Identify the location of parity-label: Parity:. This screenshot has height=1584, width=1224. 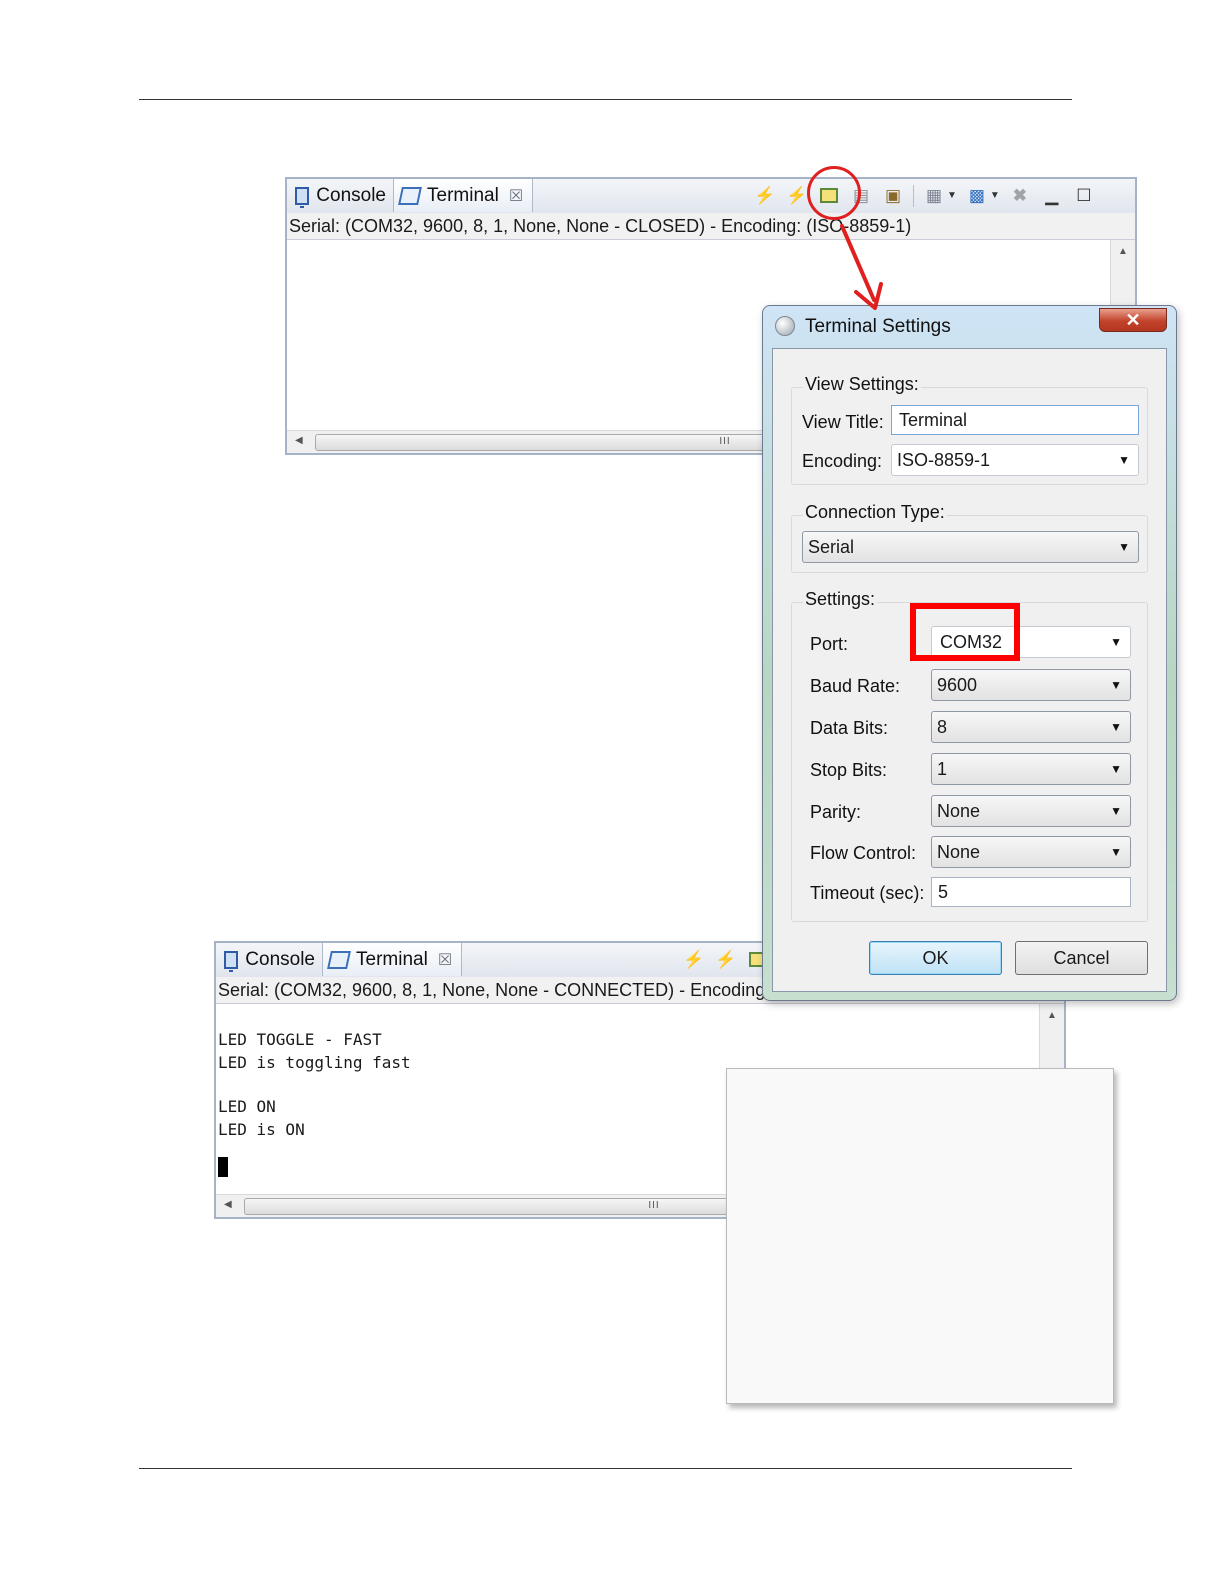
(836, 812).